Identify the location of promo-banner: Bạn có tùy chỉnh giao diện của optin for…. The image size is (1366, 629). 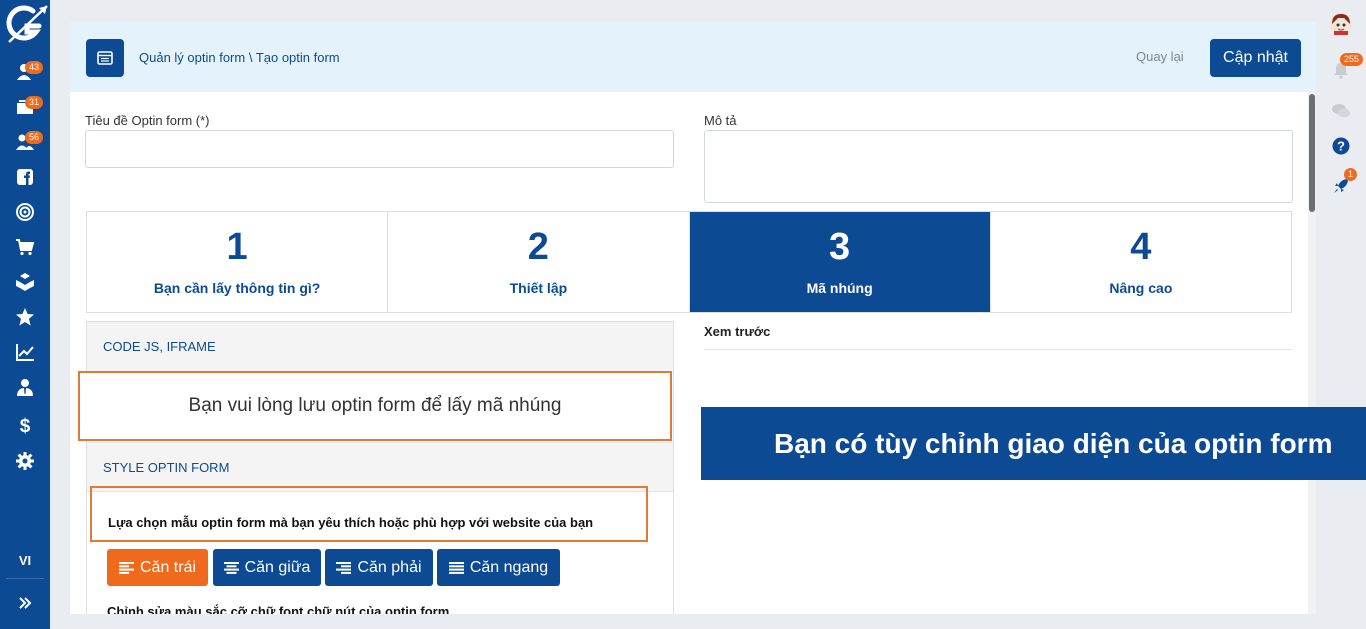
(1033, 443).